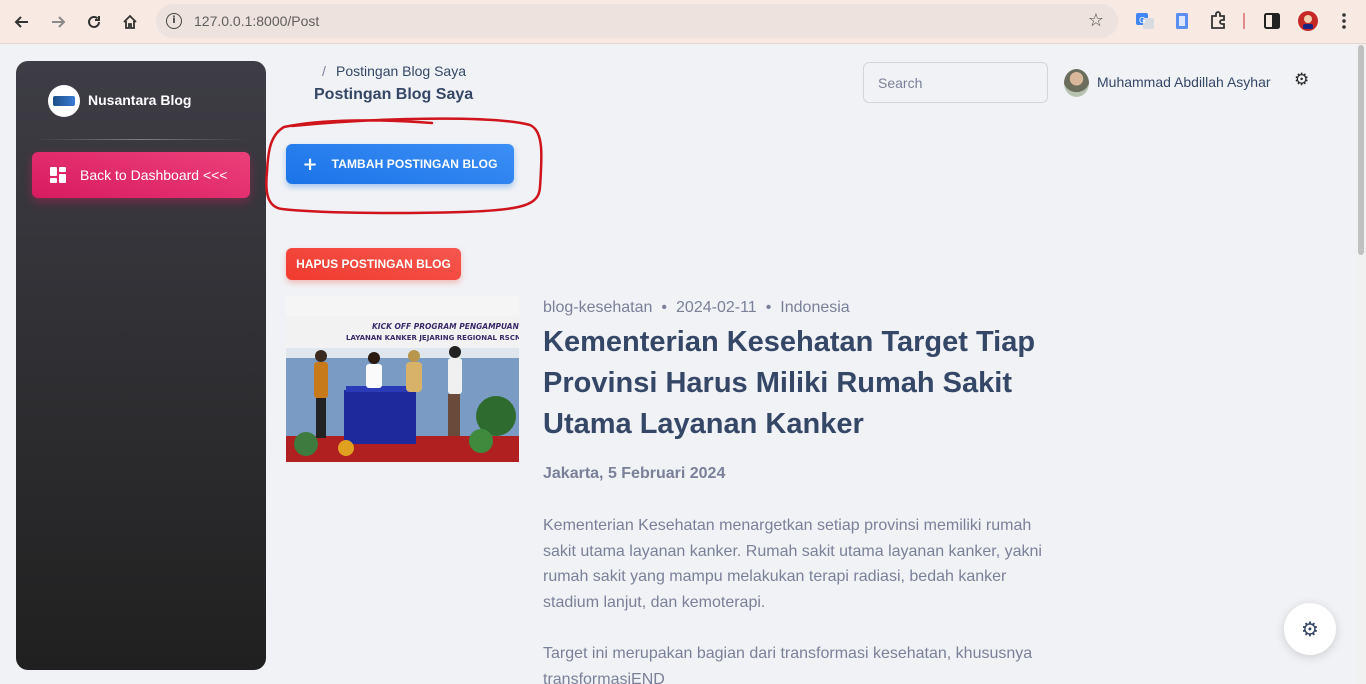 The height and width of the screenshot is (684, 1366). What do you see at coordinates (1301, 80) in the screenshot?
I see `gear-icon: ⚙` at bounding box center [1301, 80].